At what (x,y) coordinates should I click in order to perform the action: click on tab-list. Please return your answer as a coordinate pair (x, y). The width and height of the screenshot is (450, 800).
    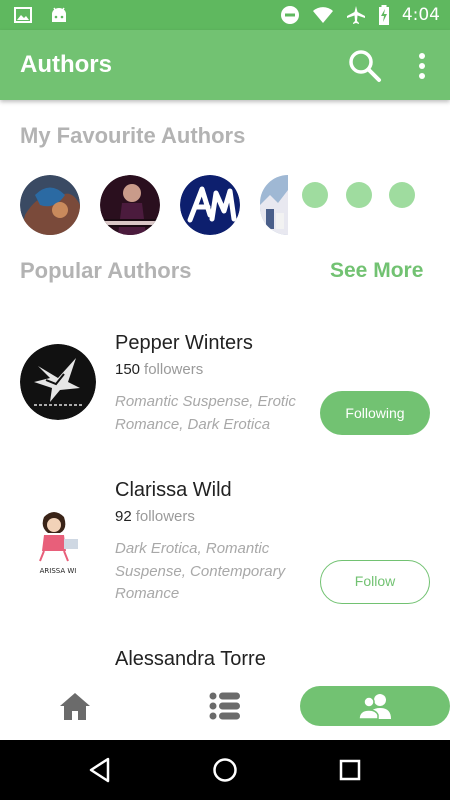
    Looking at the image, I should click on (225, 706).